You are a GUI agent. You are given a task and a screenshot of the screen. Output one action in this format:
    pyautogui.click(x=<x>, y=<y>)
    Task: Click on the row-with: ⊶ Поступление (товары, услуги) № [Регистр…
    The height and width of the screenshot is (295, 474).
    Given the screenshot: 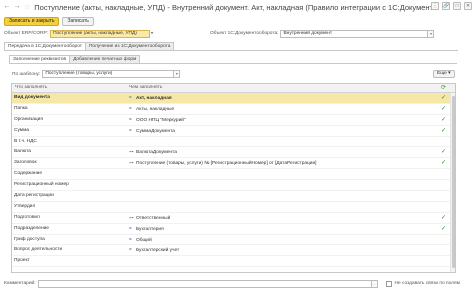 What is the action you would take?
    pyautogui.click(x=223, y=163)
    